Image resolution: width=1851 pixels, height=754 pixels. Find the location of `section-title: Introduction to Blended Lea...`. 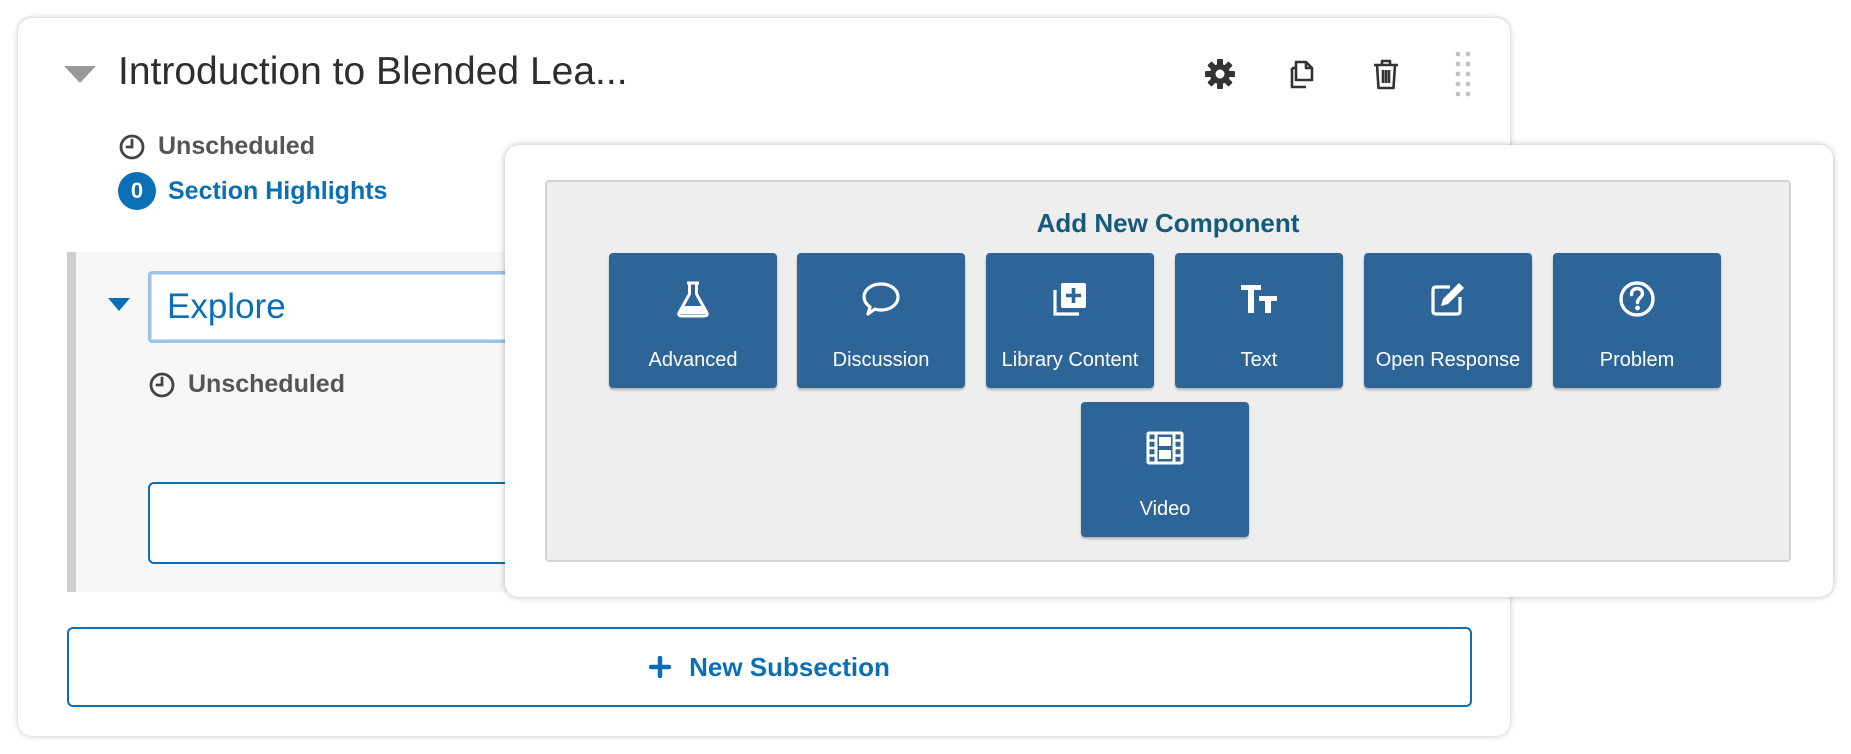

section-title: Introduction to Blended Lea... is located at coordinates (373, 72).